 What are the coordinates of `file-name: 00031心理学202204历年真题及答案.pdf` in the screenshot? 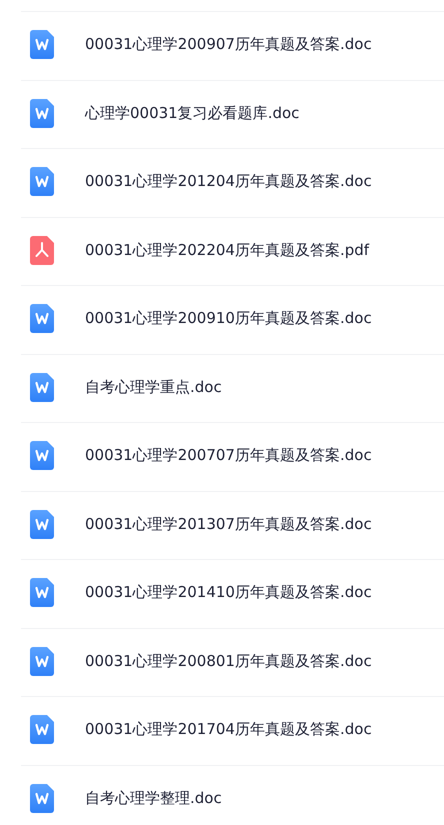 It's located at (227, 250).